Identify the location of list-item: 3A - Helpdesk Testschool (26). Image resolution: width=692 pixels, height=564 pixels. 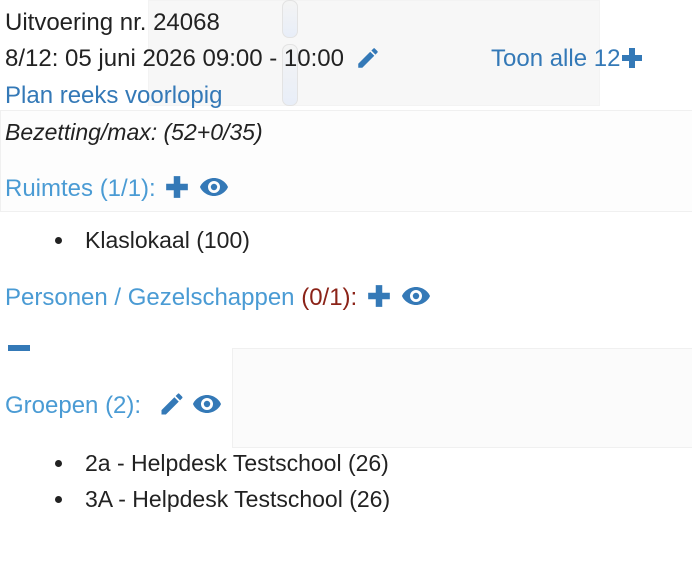
(222, 499).